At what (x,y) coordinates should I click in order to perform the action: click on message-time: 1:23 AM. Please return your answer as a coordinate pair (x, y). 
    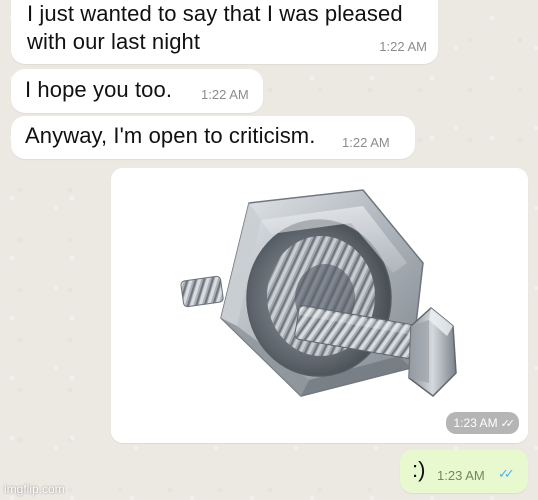
    Looking at the image, I should click on (461, 475).